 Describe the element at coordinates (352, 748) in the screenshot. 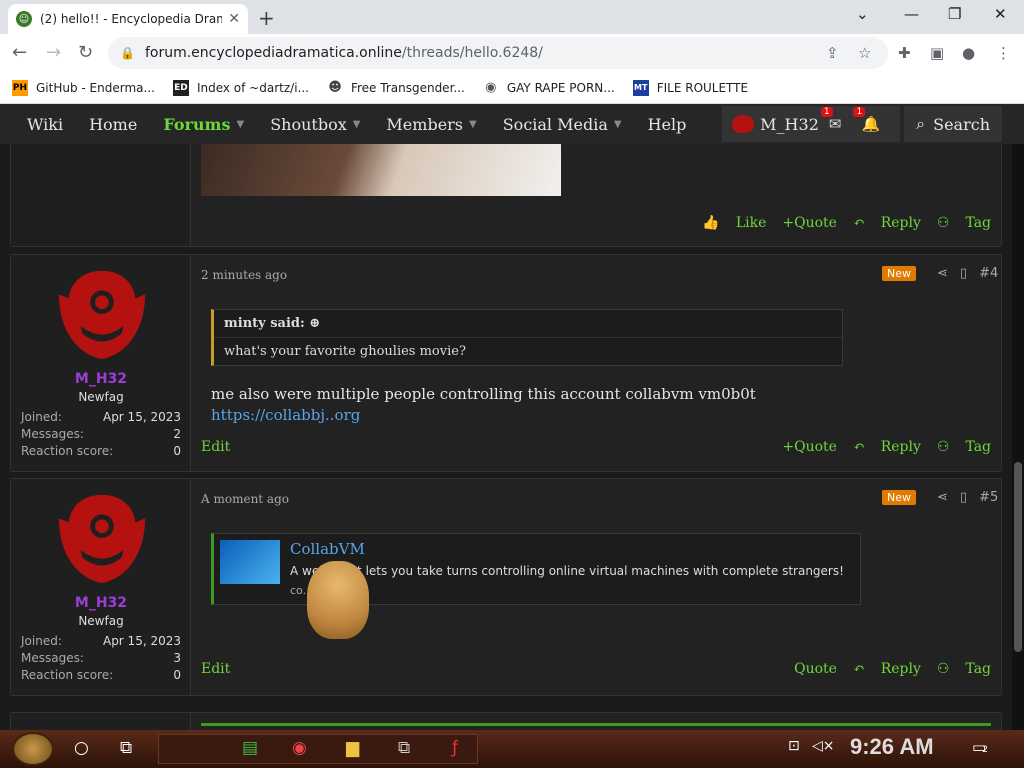

I see `file-explorer-icon: ▆` at that location.